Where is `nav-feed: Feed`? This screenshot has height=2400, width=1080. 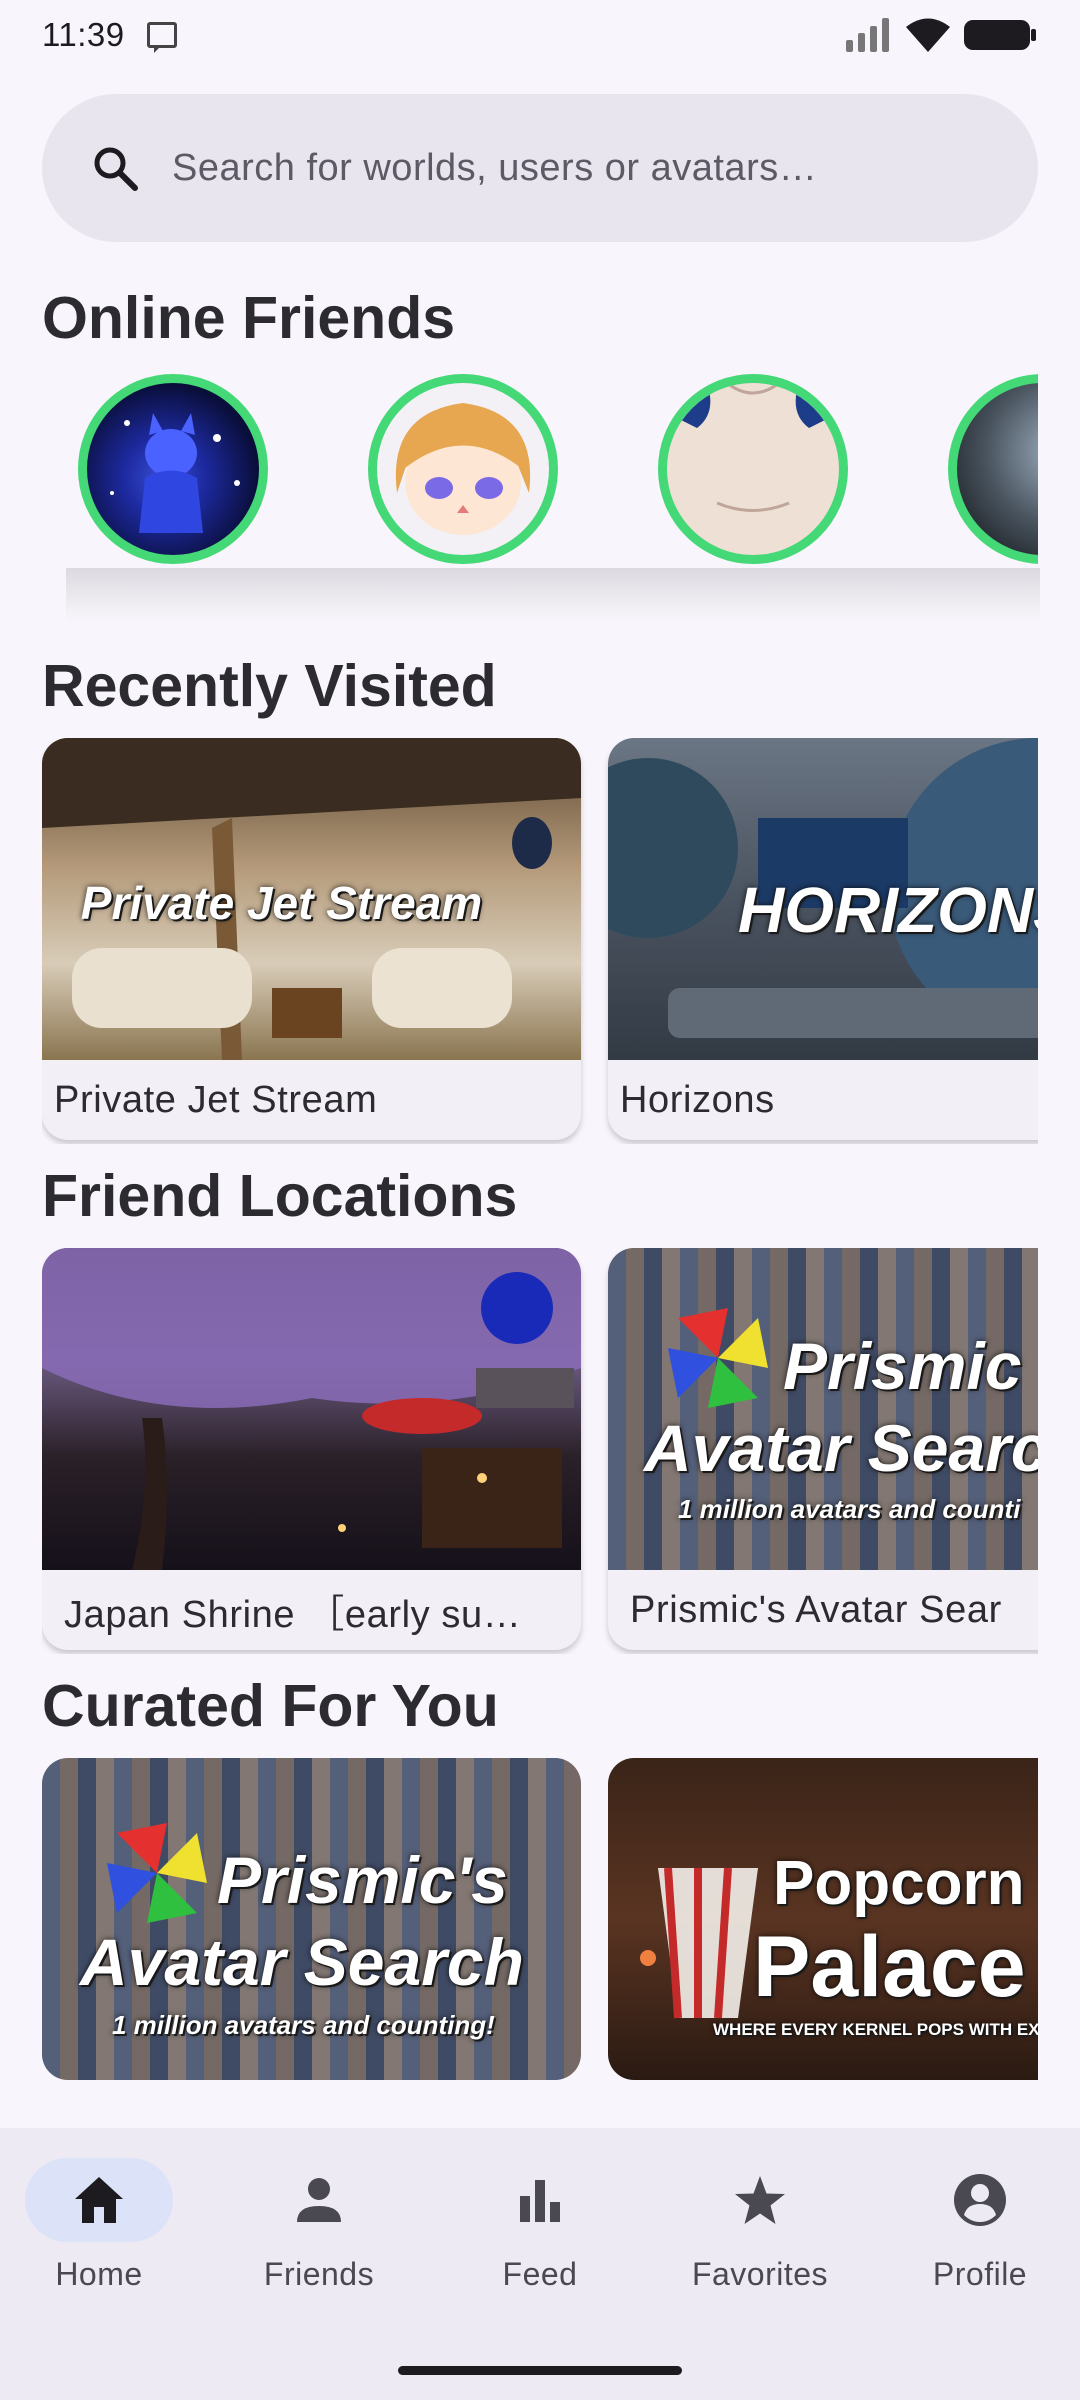
nav-feed: Feed is located at coordinates (540, 2233).